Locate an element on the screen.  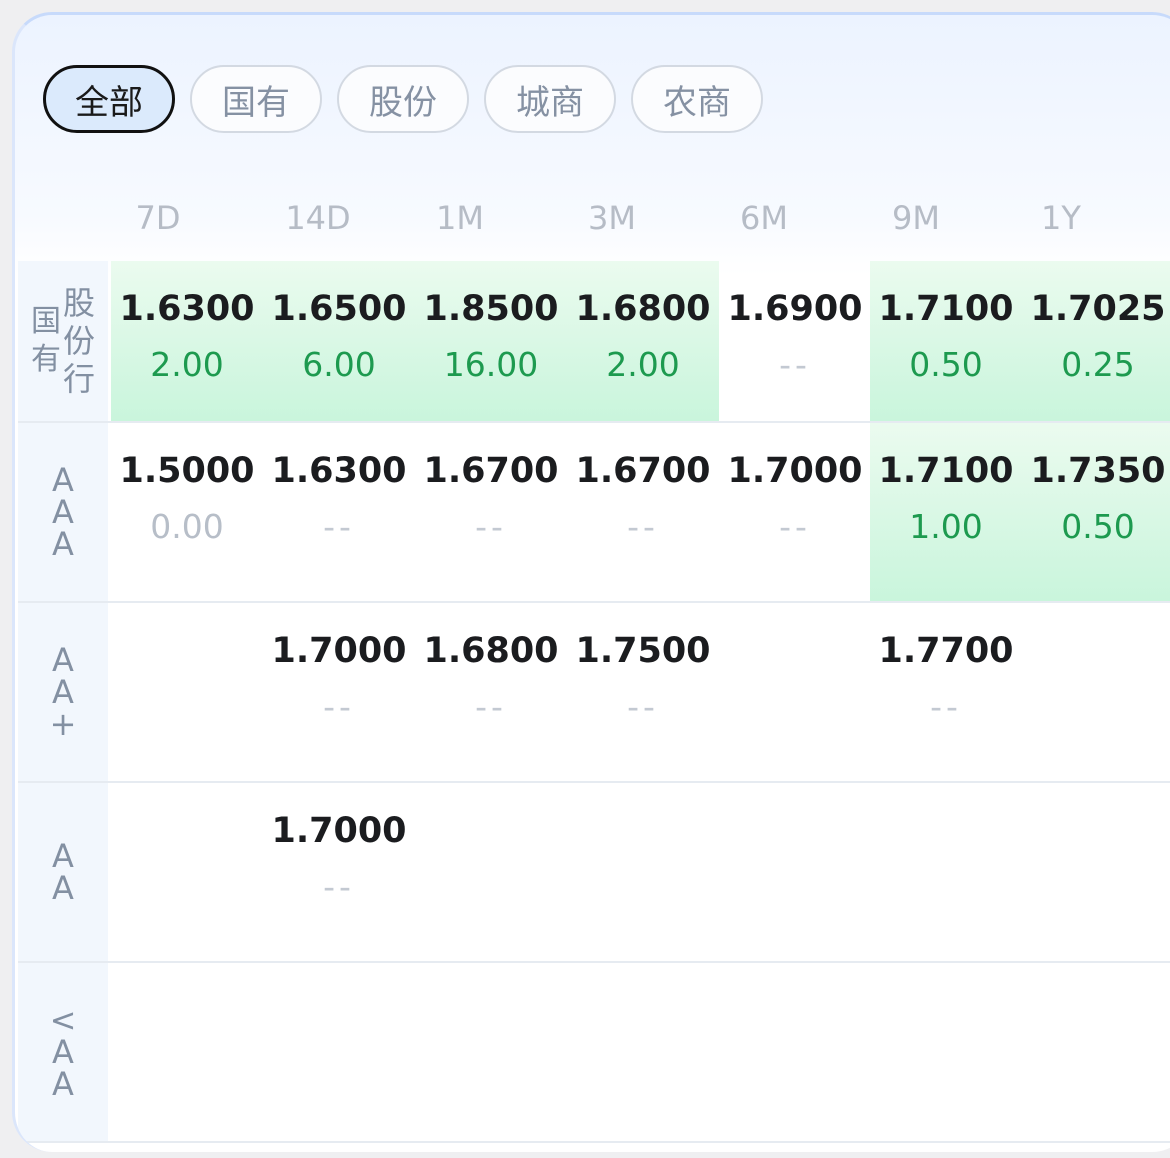
quote-volume: 6.00 is located at coordinates (339, 364).